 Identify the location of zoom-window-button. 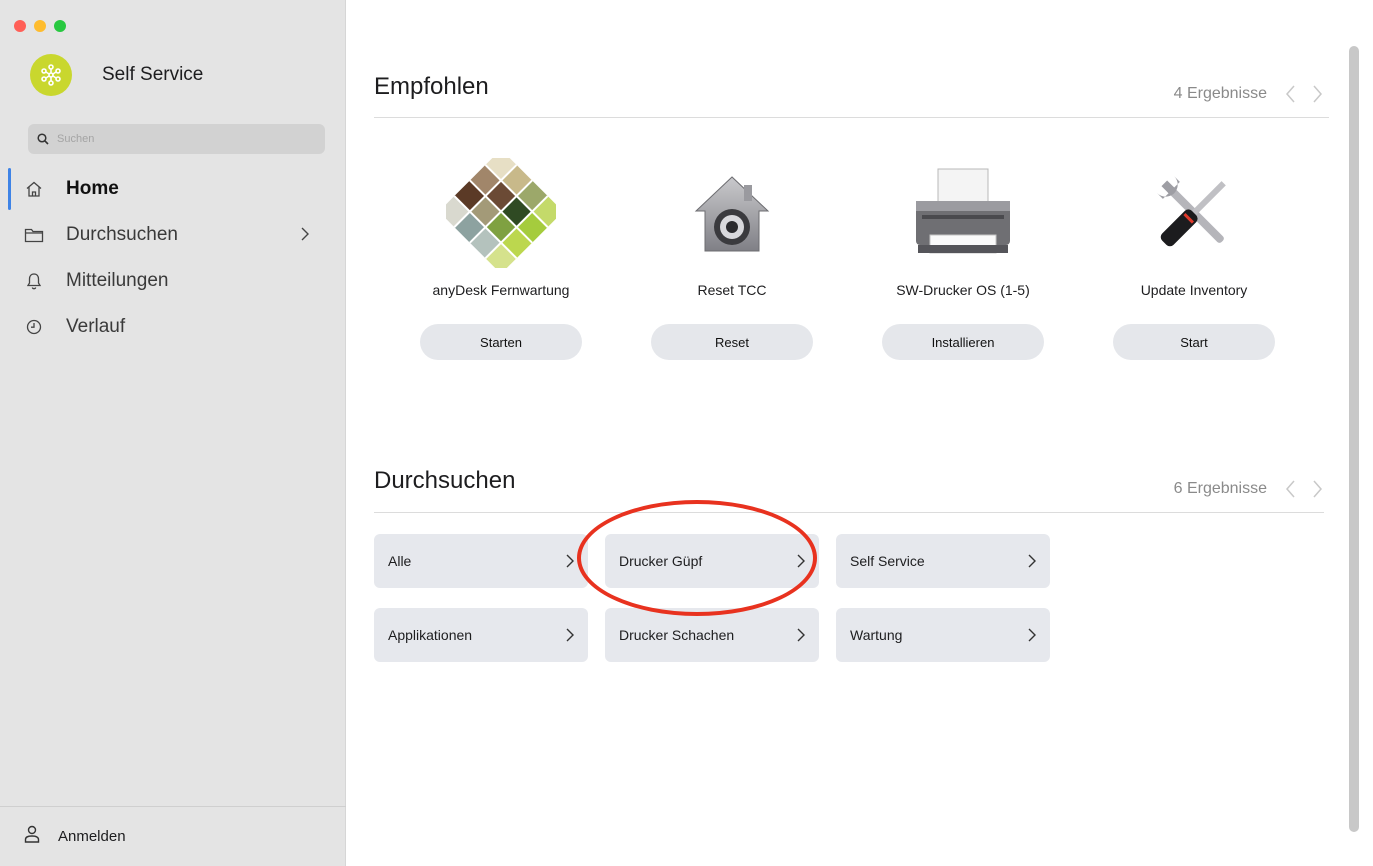
(60, 26).